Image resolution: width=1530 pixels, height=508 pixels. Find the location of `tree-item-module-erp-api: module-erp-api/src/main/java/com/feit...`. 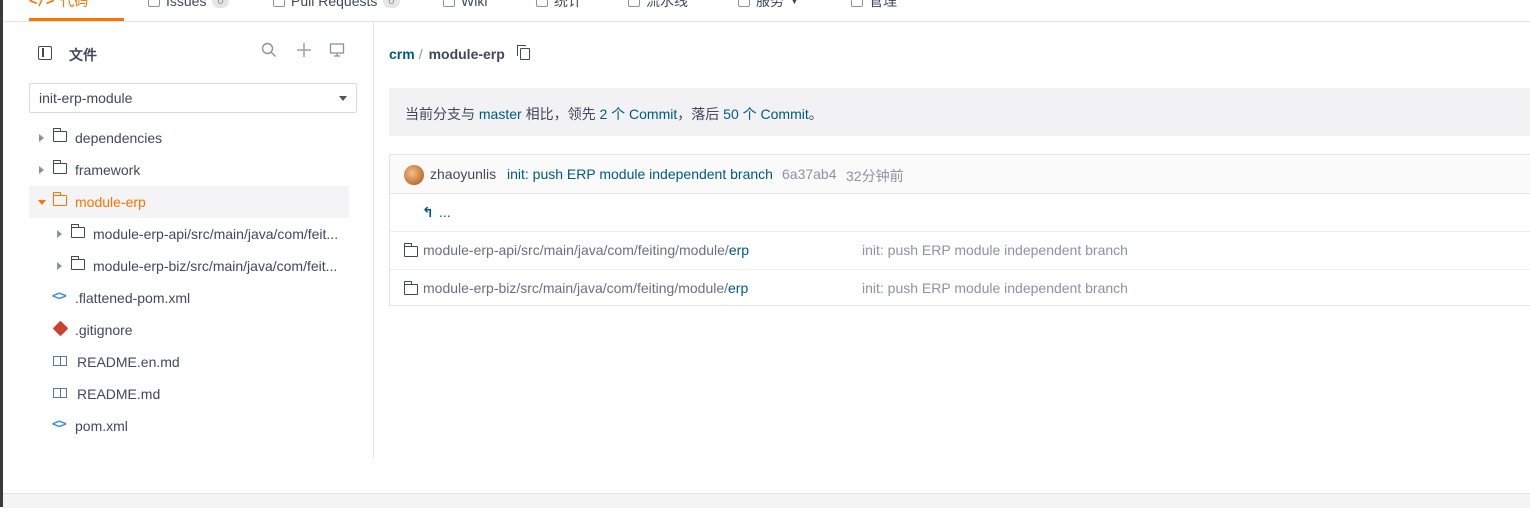

tree-item-module-erp-api: module-erp-api/src/main/java/com/feit... is located at coordinates (189, 234).